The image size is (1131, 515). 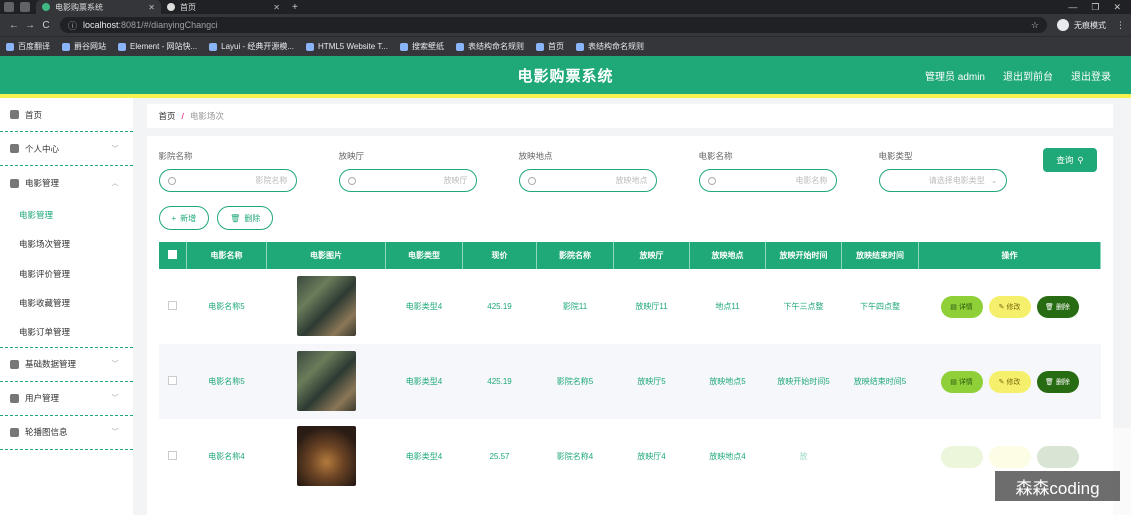 What do you see at coordinates (66, 215) in the screenshot?
I see `sidebar-subitem-movie: 电影管理` at bounding box center [66, 215].